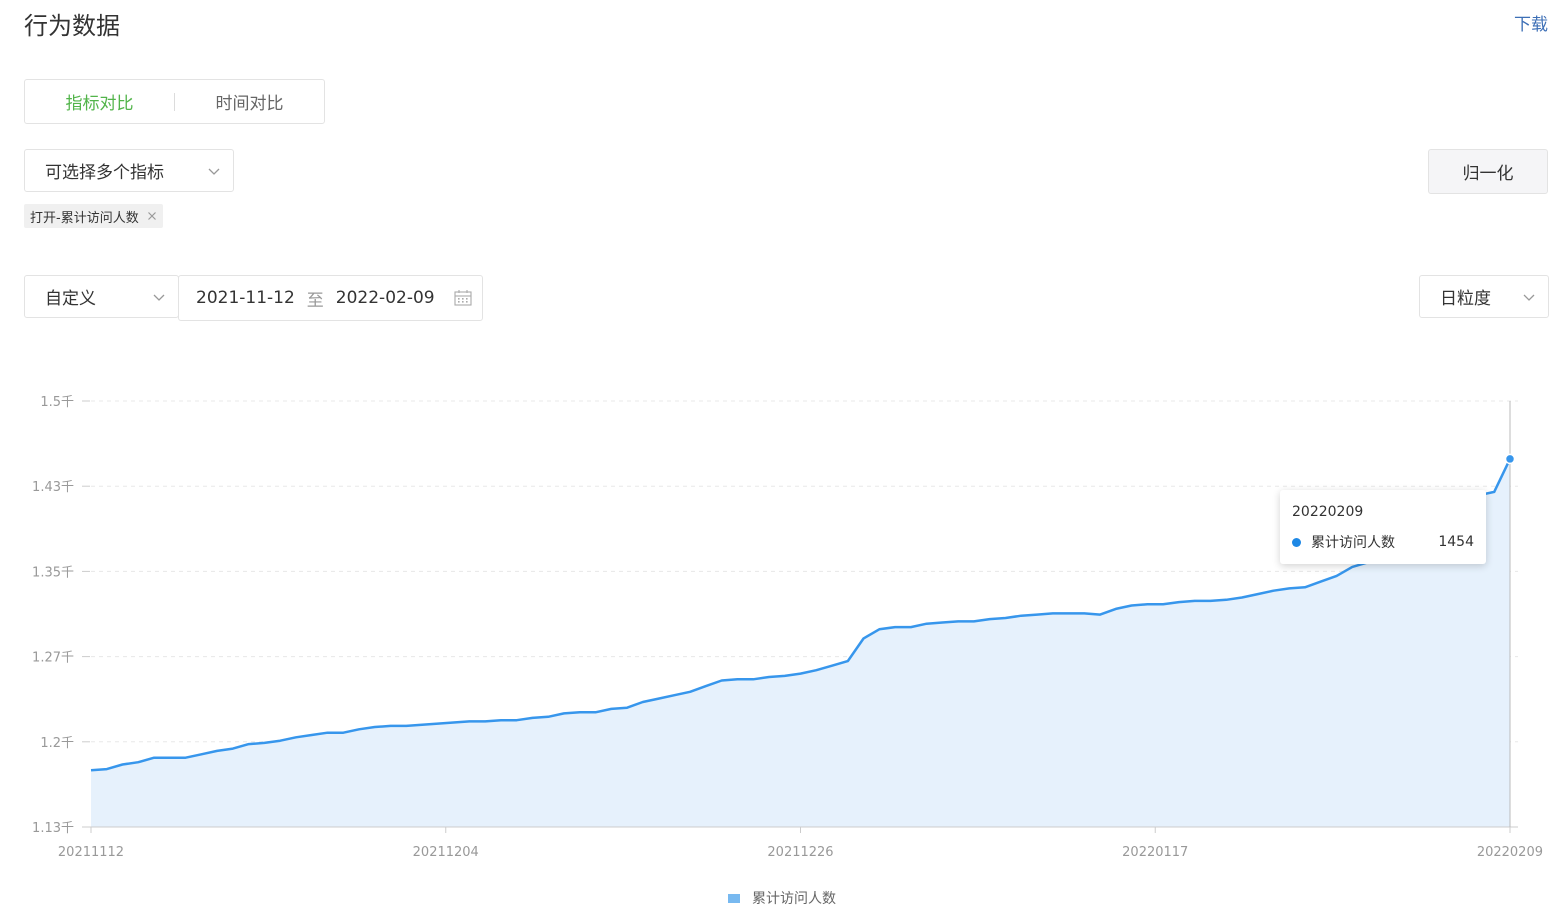 Image resolution: width=1564 pixels, height=914 pixels. What do you see at coordinates (1353, 543) in the screenshot?
I see `tooltip-series-name: 累计访问人数` at bounding box center [1353, 543].